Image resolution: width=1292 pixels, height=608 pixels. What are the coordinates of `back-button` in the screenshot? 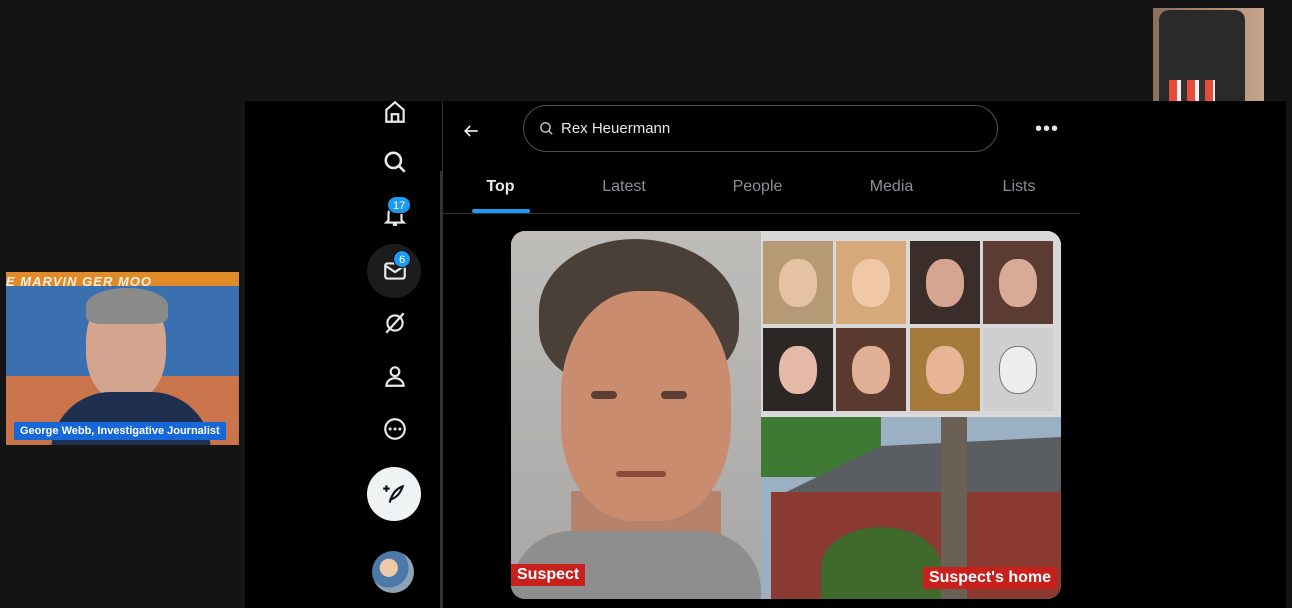 It's located at (471, 131).